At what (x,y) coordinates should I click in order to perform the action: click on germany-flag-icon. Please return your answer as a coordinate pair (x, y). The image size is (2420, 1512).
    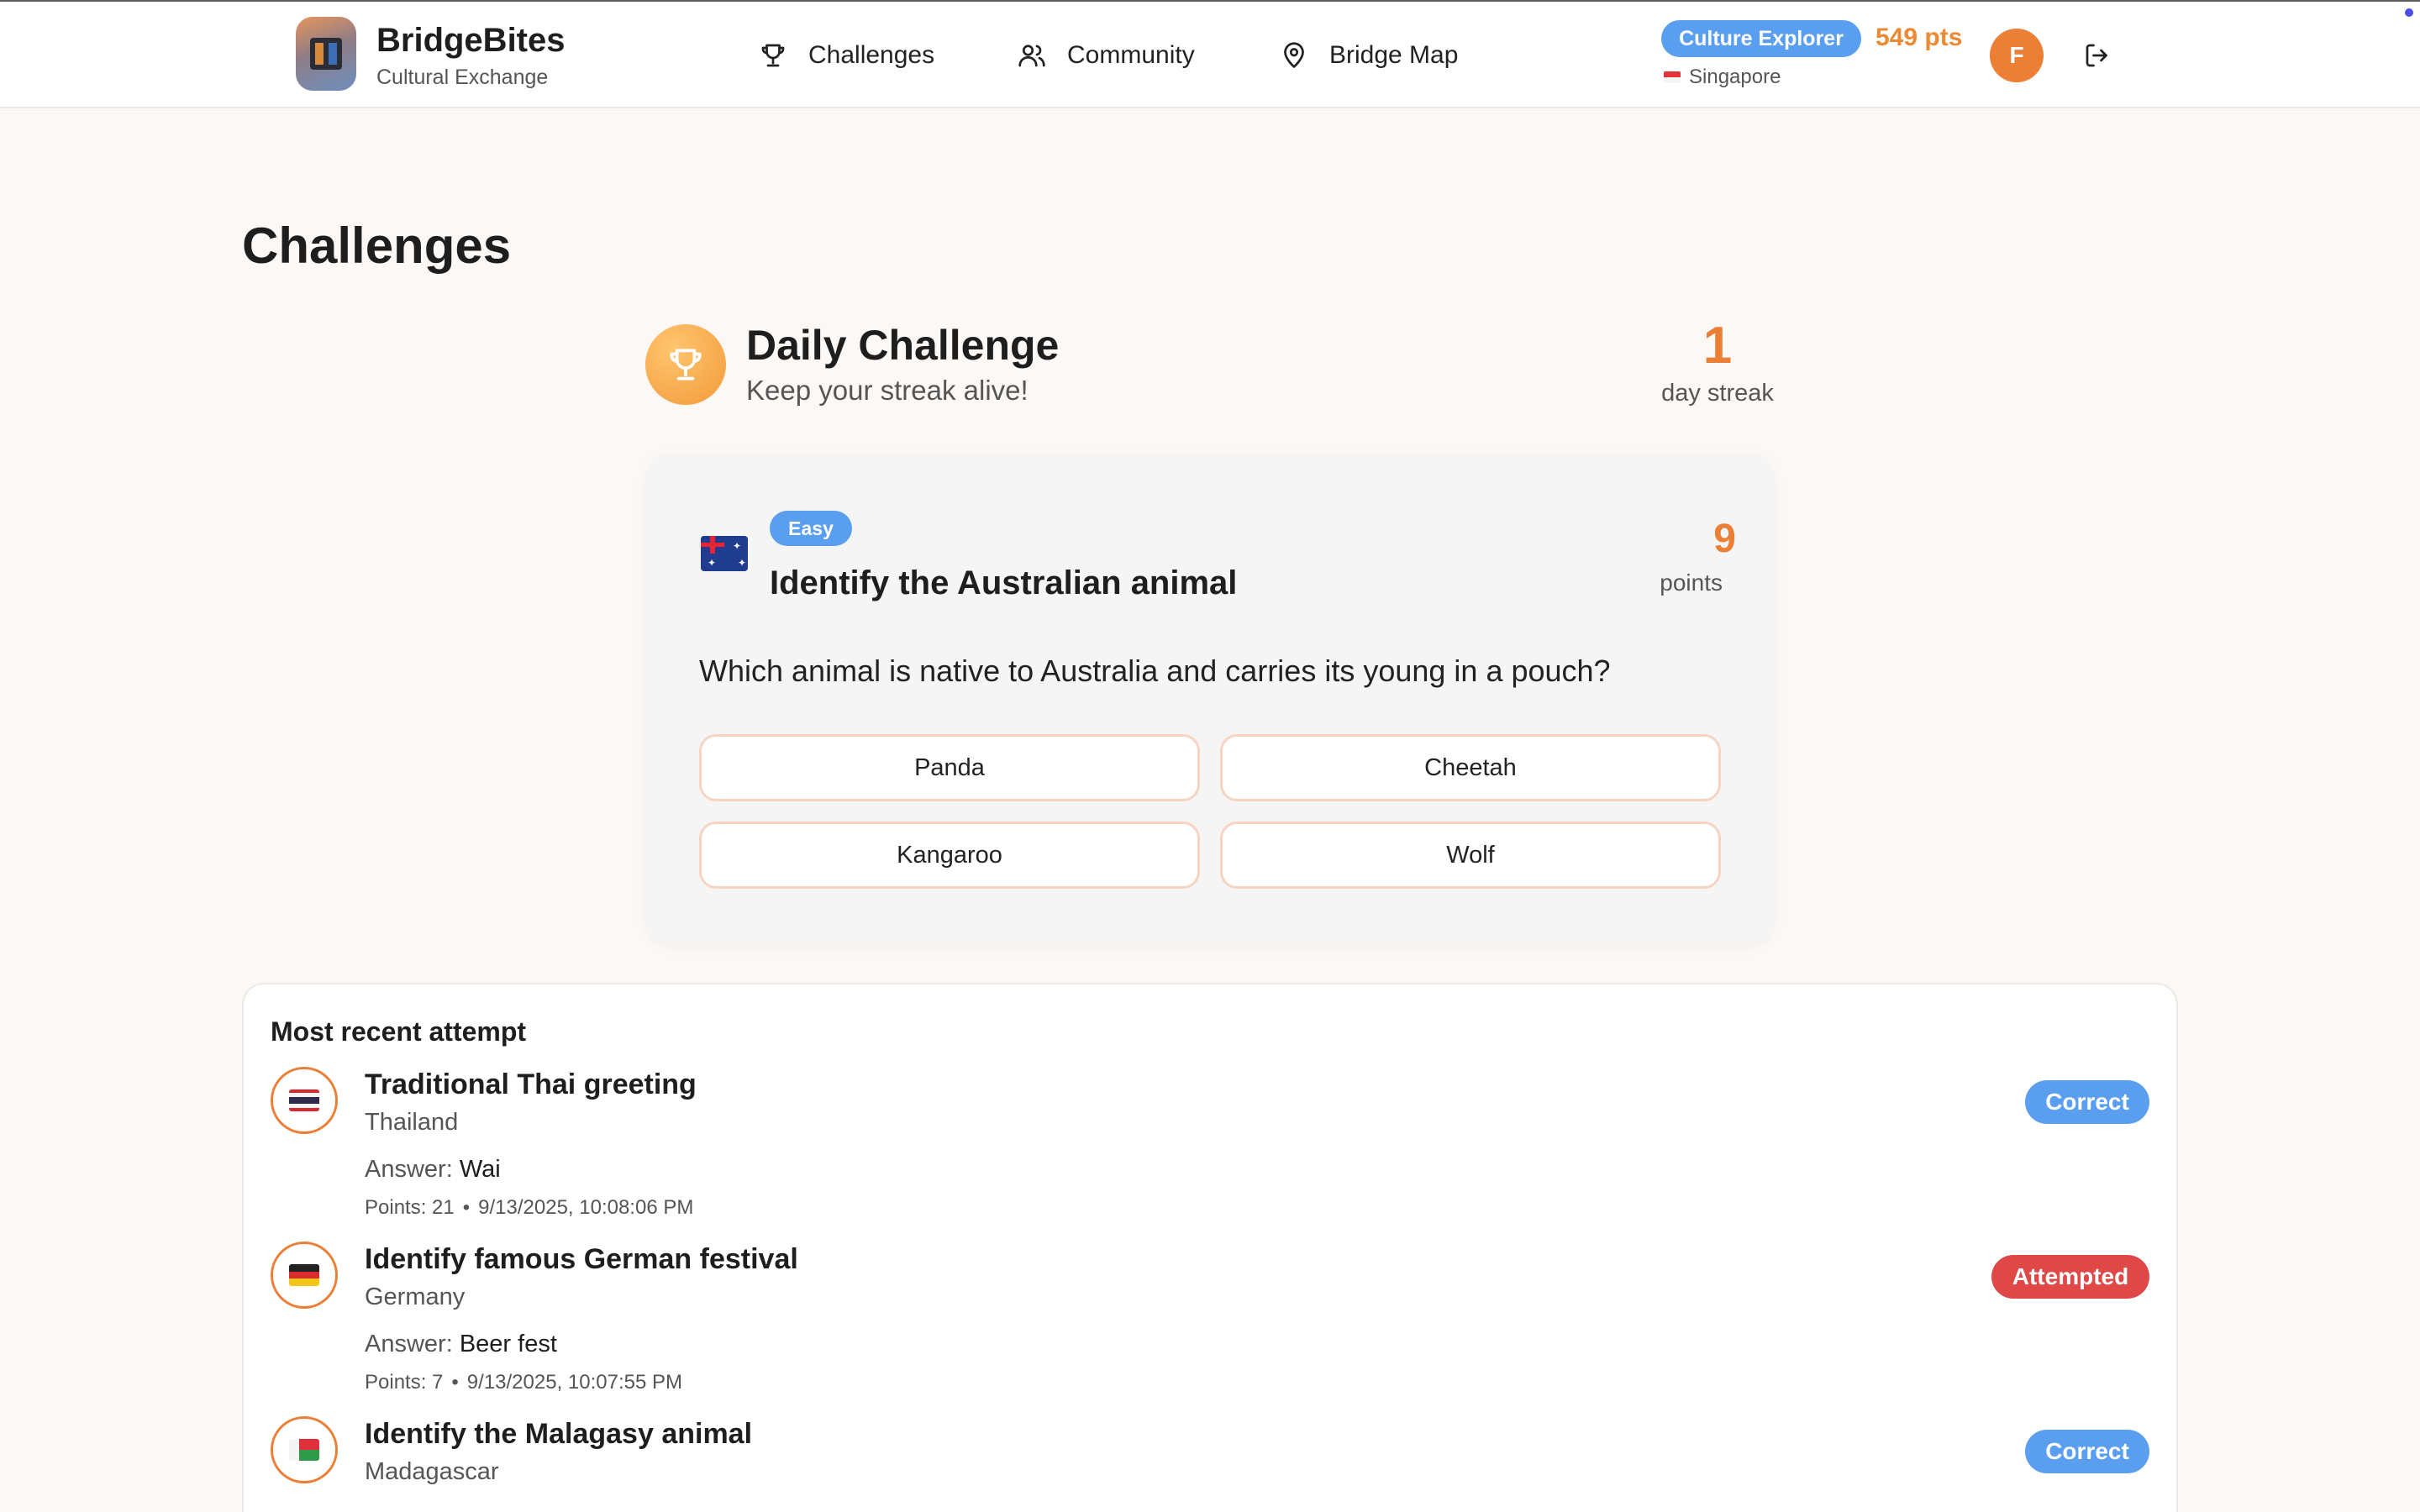
    Looking at the image, I should click on (304, 1275).